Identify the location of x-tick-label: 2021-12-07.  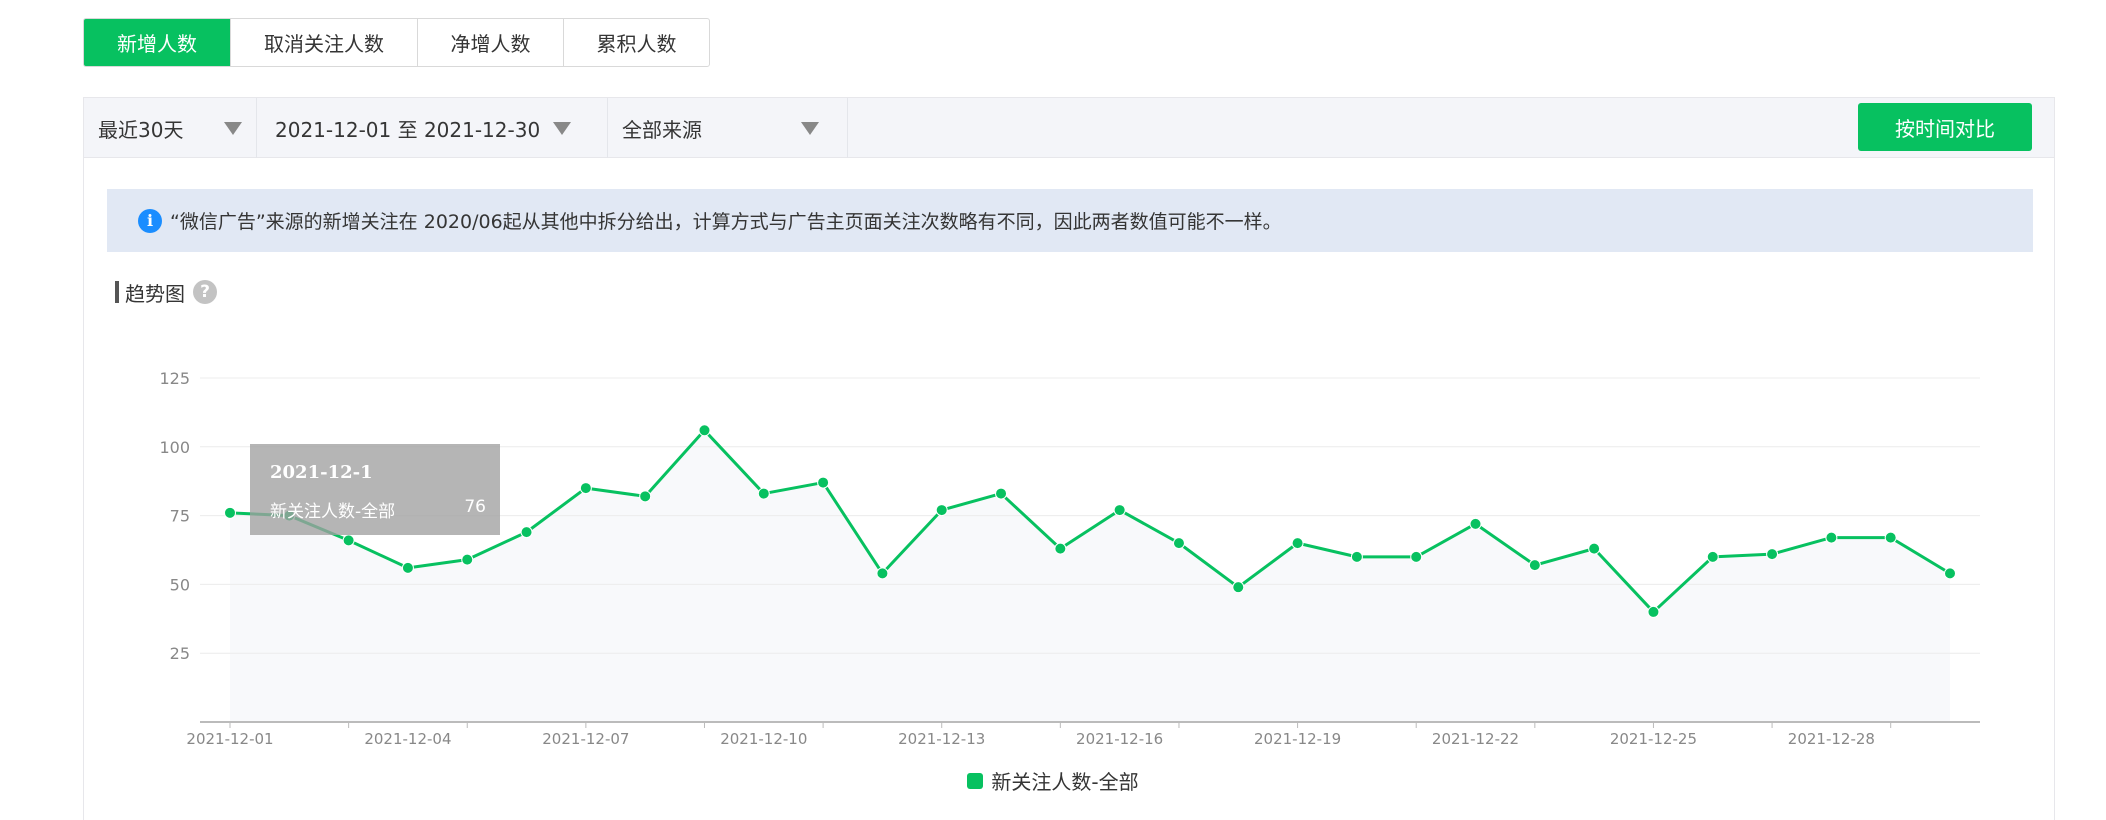
(585, 739).